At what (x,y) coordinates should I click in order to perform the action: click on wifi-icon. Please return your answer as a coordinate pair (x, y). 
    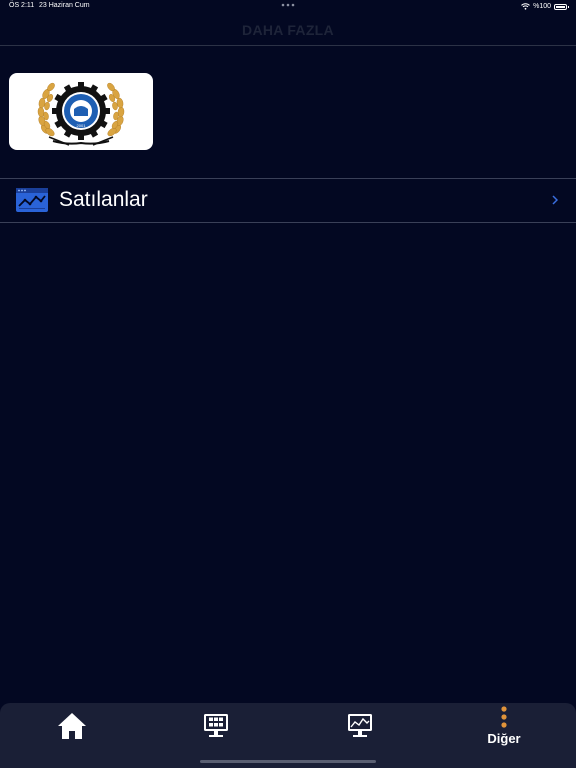
    Looking at the image, I should click on (525, 6).